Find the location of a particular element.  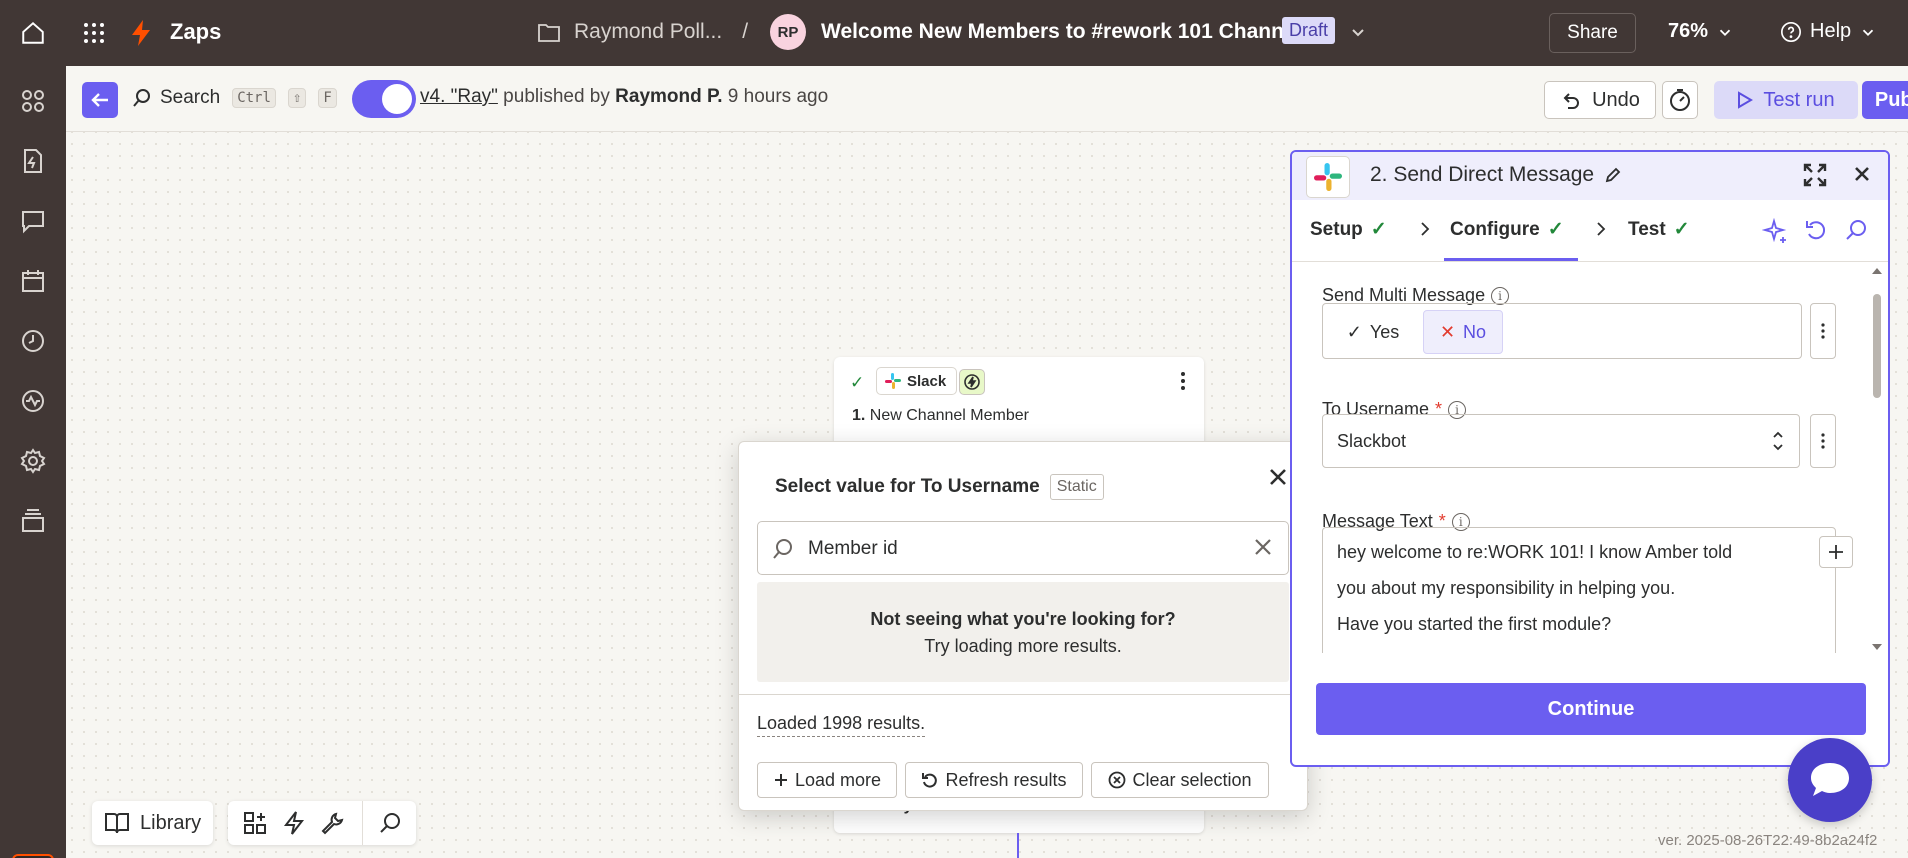

tab-configure: Configure ✓ is located at coordinates (1507, 229).